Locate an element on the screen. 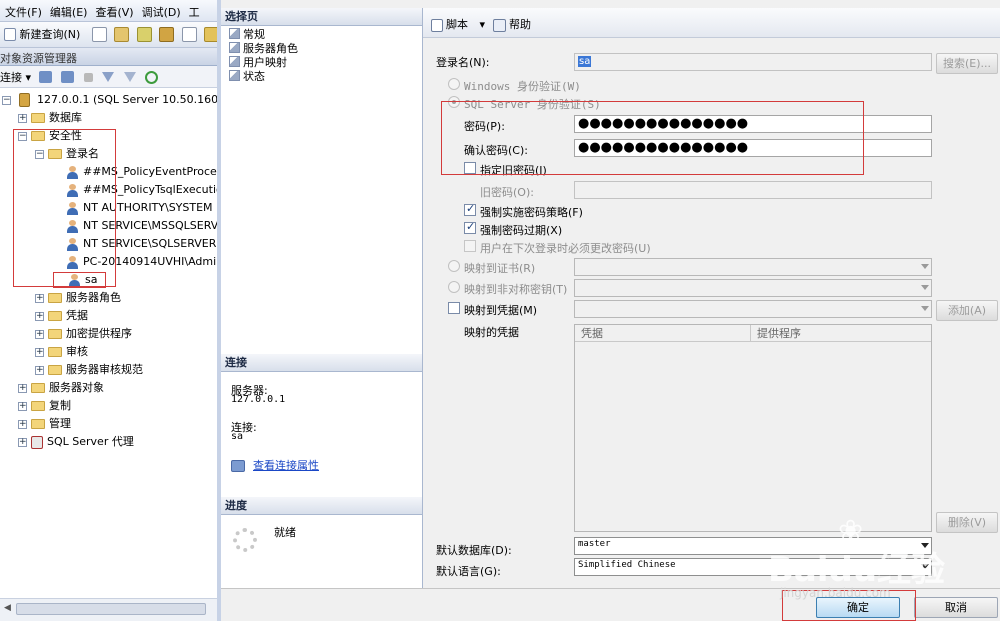 Image resolution: width=1000 pixels, height=621 pixels. connection-conn-value: sa is located at coordinates (237, 436).